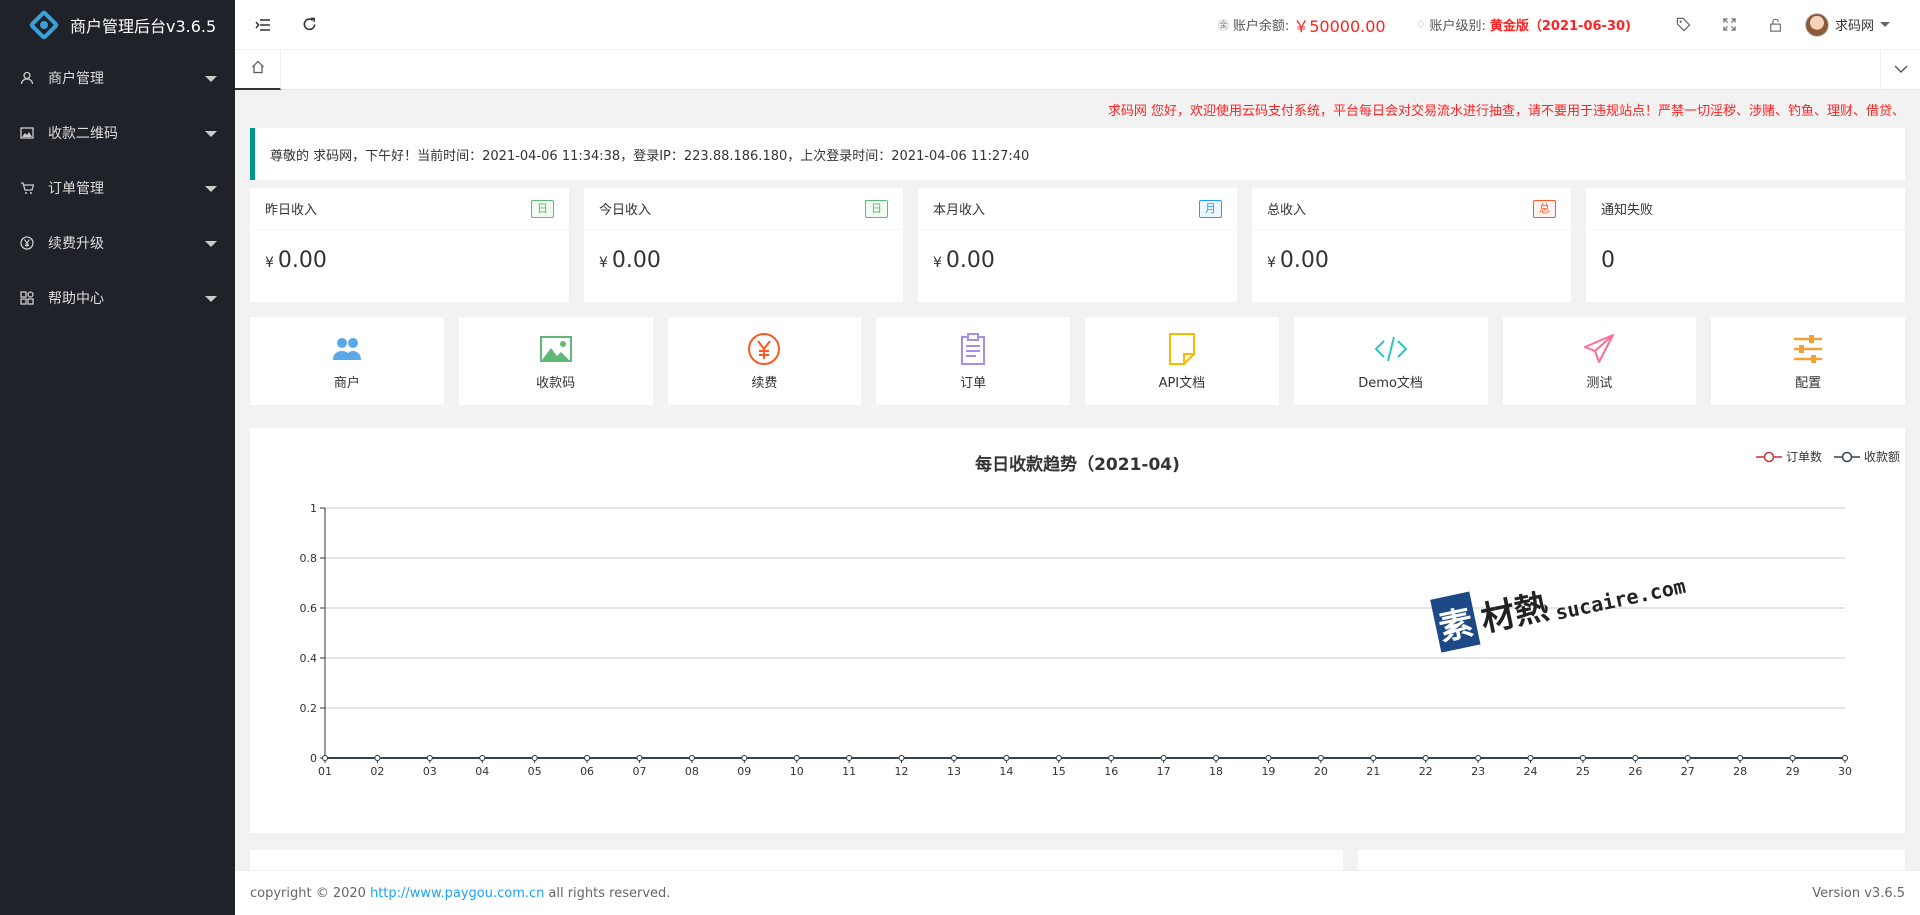 Image resolution: width=1920 pixels, height=915 pixels. I want to click on user-menu: 求码网, so click(1847, 24).